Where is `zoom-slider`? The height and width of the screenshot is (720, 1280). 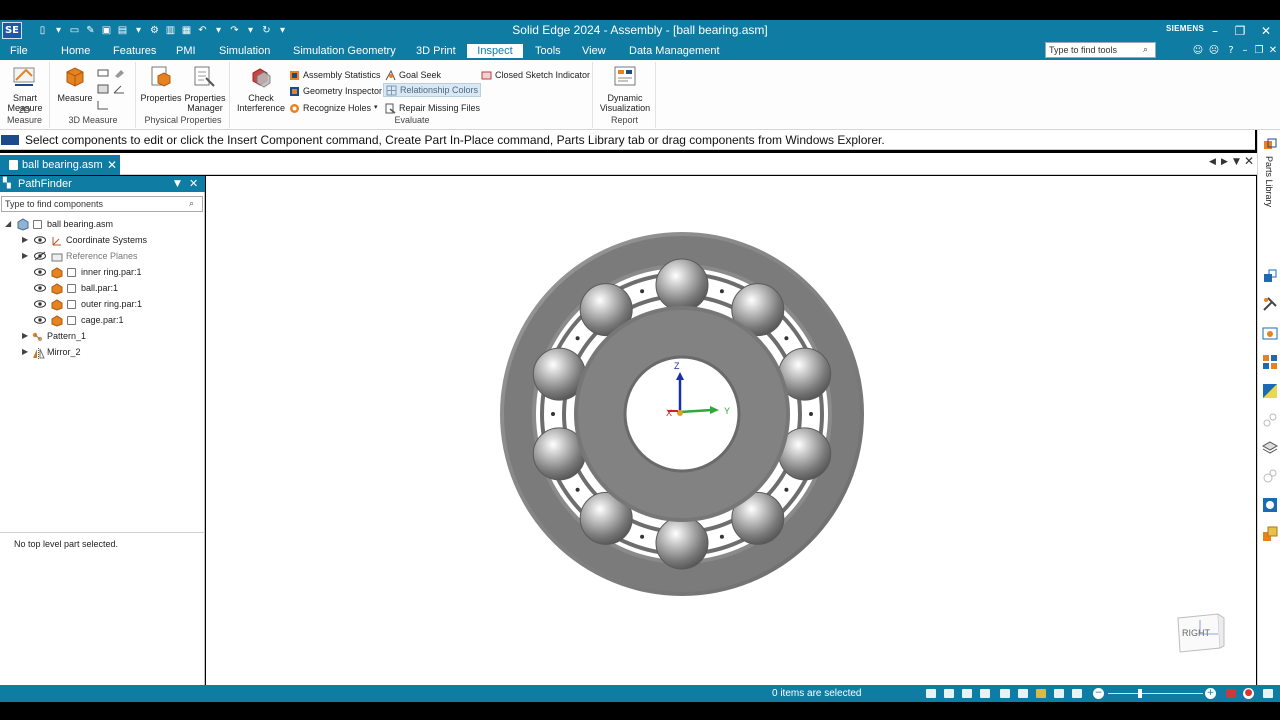 zoom-slider is located at coordinates (1155, 693).